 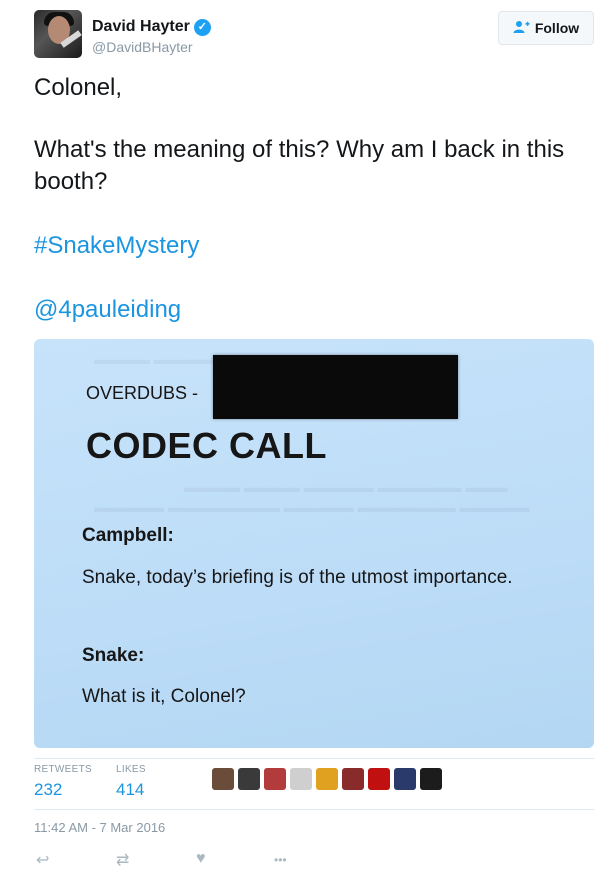 What do you see at coordinates (141, 27) in the screenshot?
I see `user-name: David Hayter` at bounding box center [141, 27].